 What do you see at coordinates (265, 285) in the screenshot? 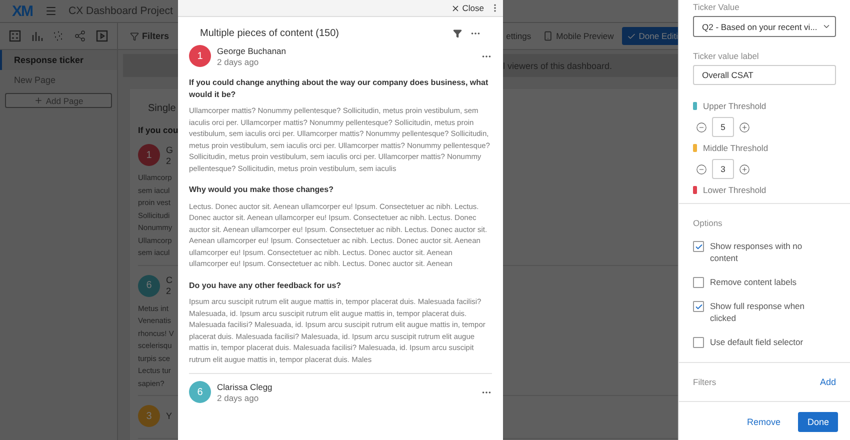
I see `question-text: Do you have any other feedback for us?` at bounding box center [265, 285].